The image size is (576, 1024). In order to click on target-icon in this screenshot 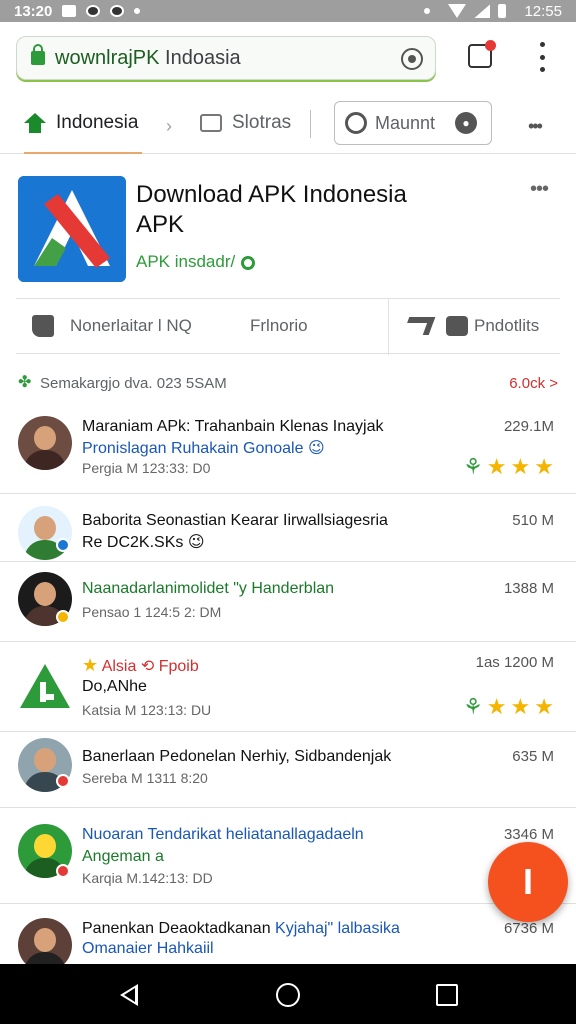, I will do `click(412, 59)`.